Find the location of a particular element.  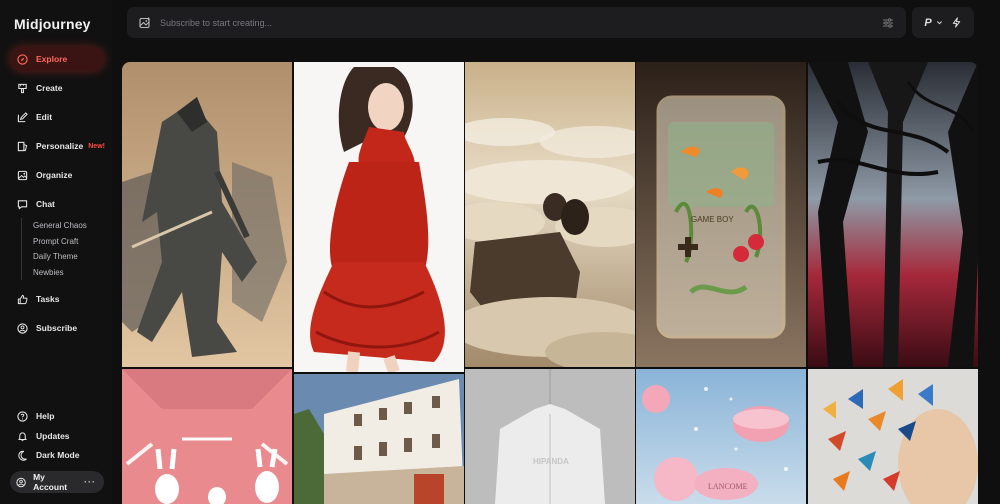

explore-compass-icon is located at coordinates (22, 59).